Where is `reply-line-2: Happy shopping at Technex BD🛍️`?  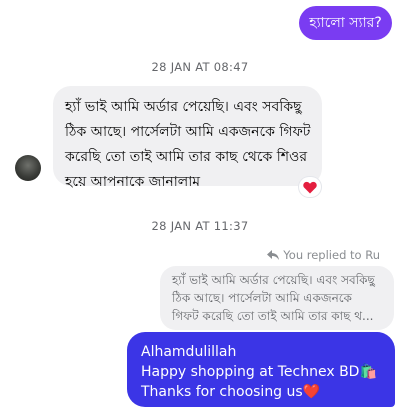
reply-line-2: Happy shopping at Technex BD🛍️ is located at coordinates (259, 372).